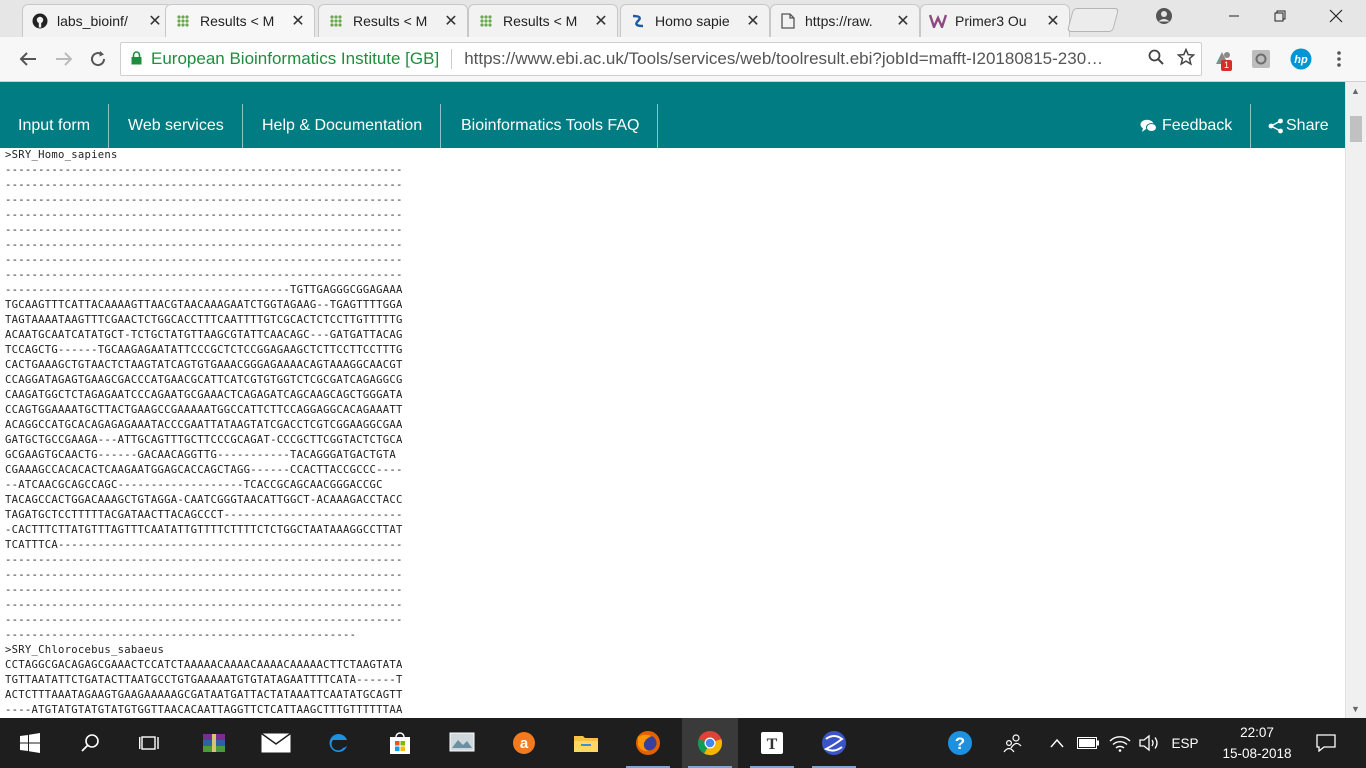 Image resolution: width=1366 pixels, height=768 pixels. I want to click on scroll-thumb, so click(1356, 129).